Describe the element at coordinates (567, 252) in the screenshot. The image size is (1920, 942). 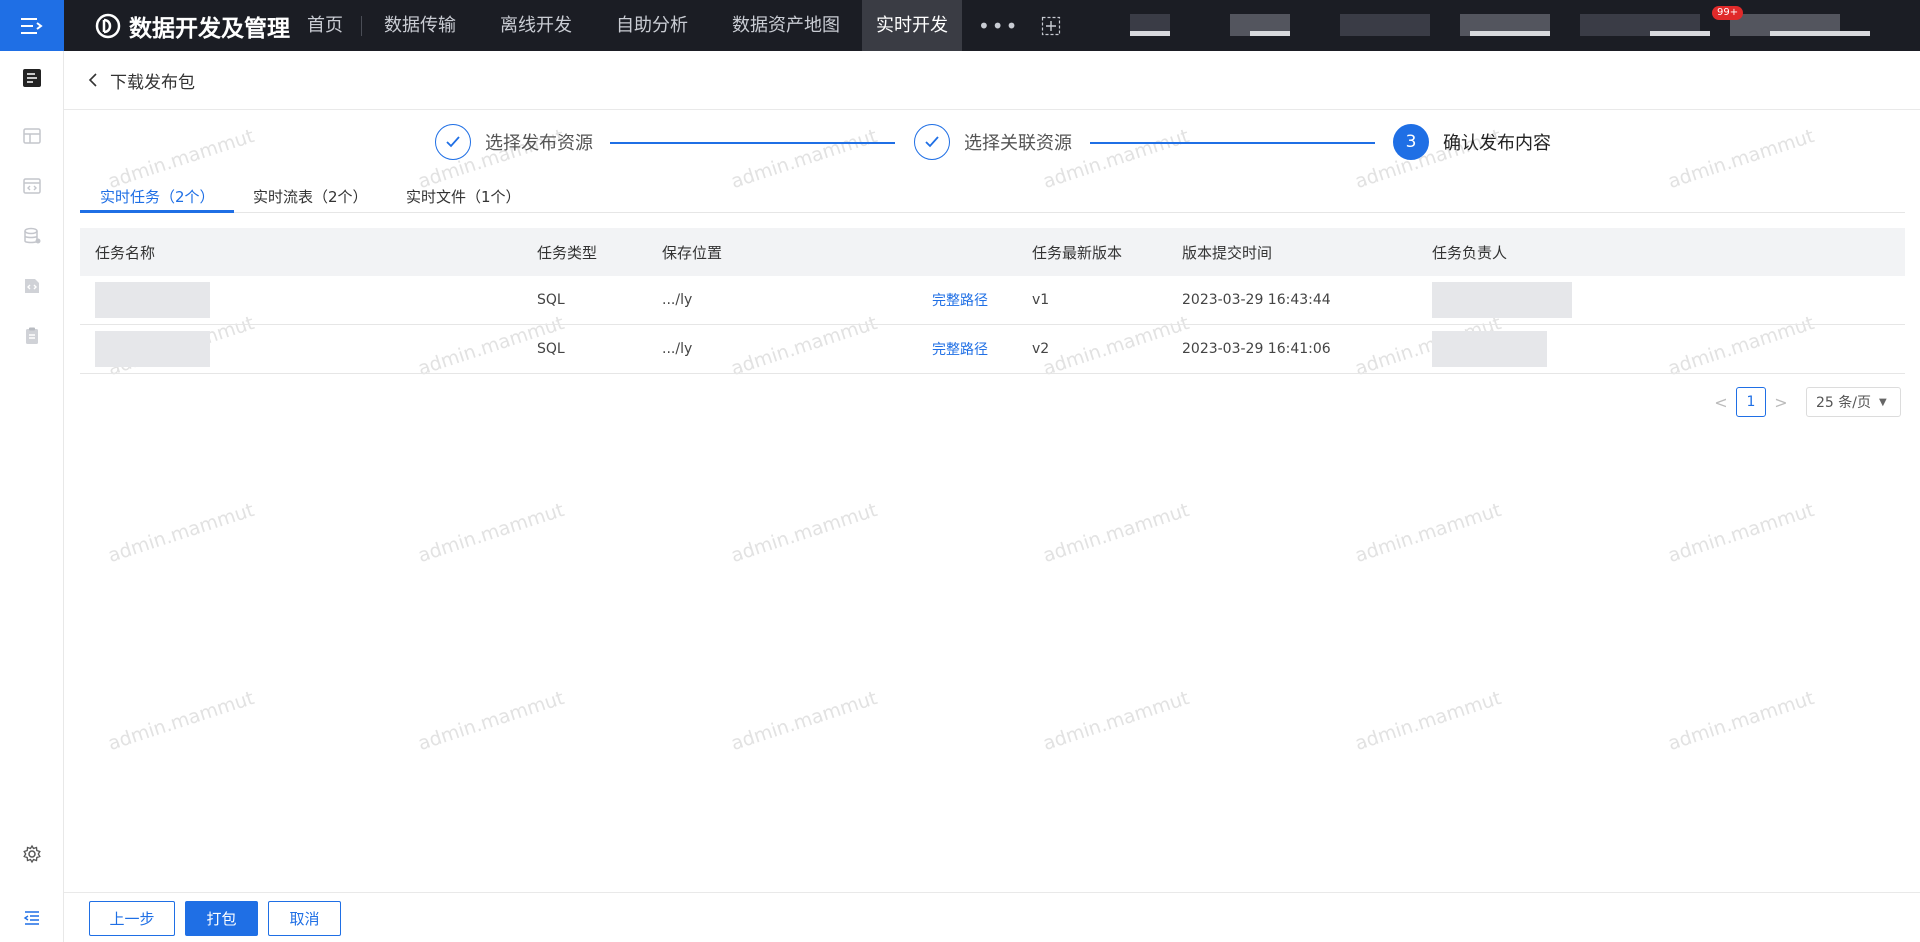
I see `column-header: 任务类型` at that location.